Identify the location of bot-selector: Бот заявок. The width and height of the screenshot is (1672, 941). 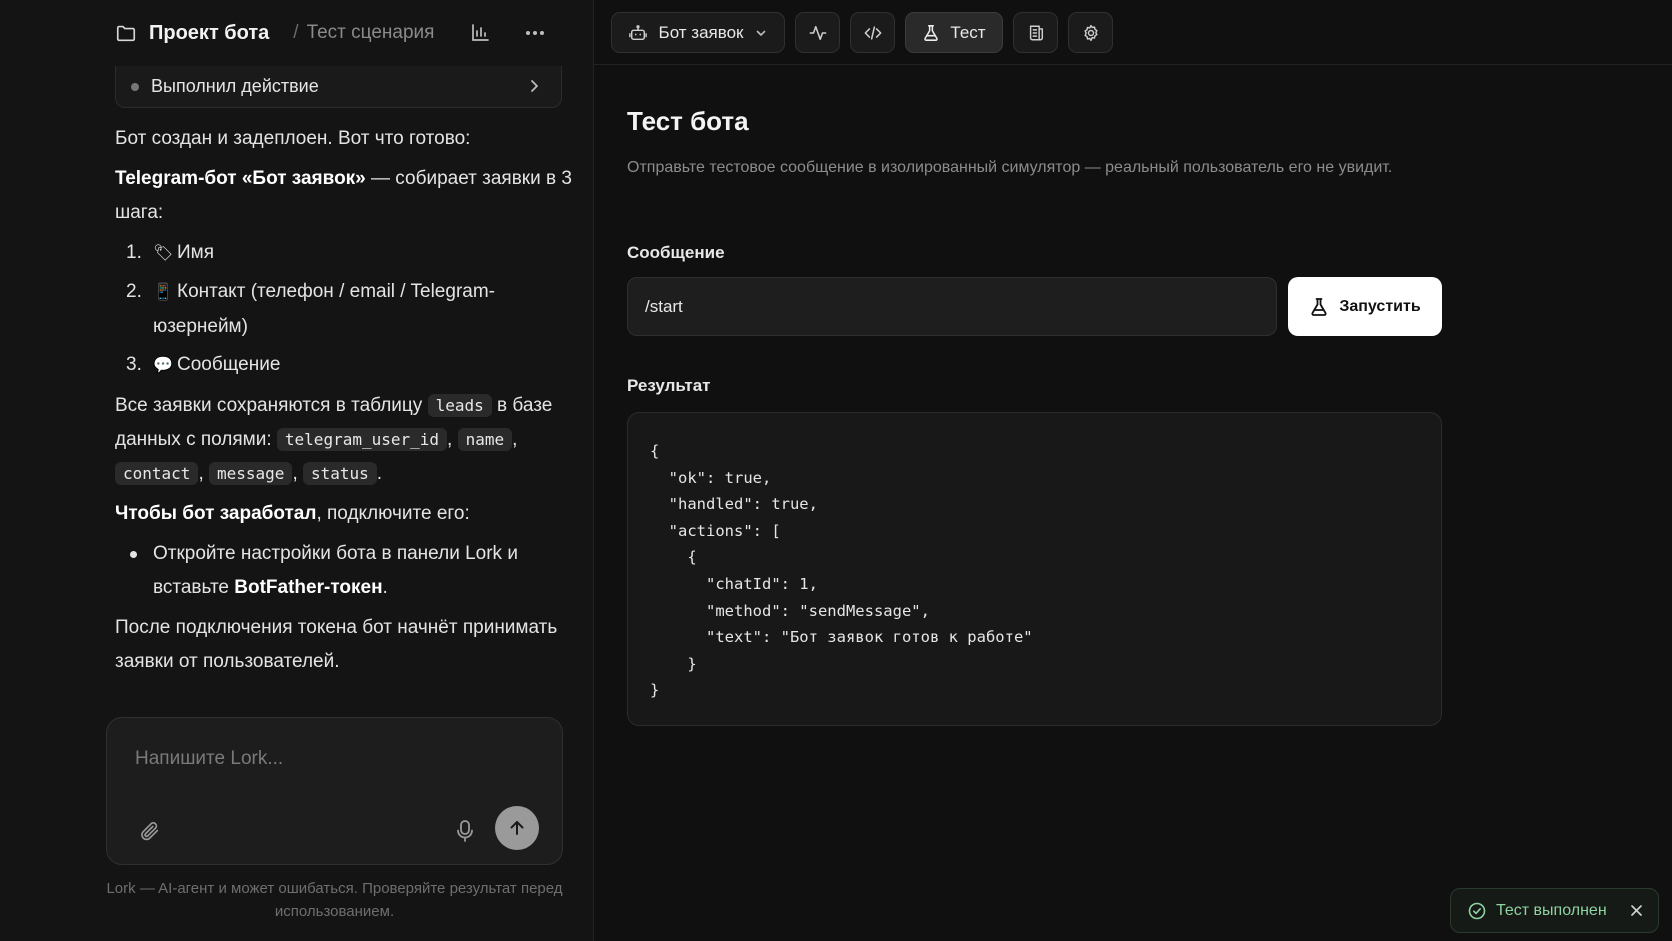
(698, 32).